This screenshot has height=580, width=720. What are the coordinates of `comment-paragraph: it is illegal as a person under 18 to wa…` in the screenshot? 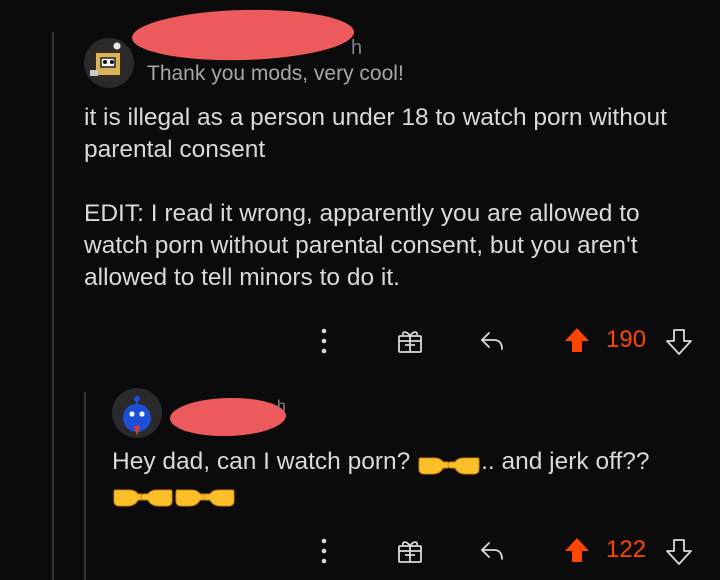 It's located at (375, 133).